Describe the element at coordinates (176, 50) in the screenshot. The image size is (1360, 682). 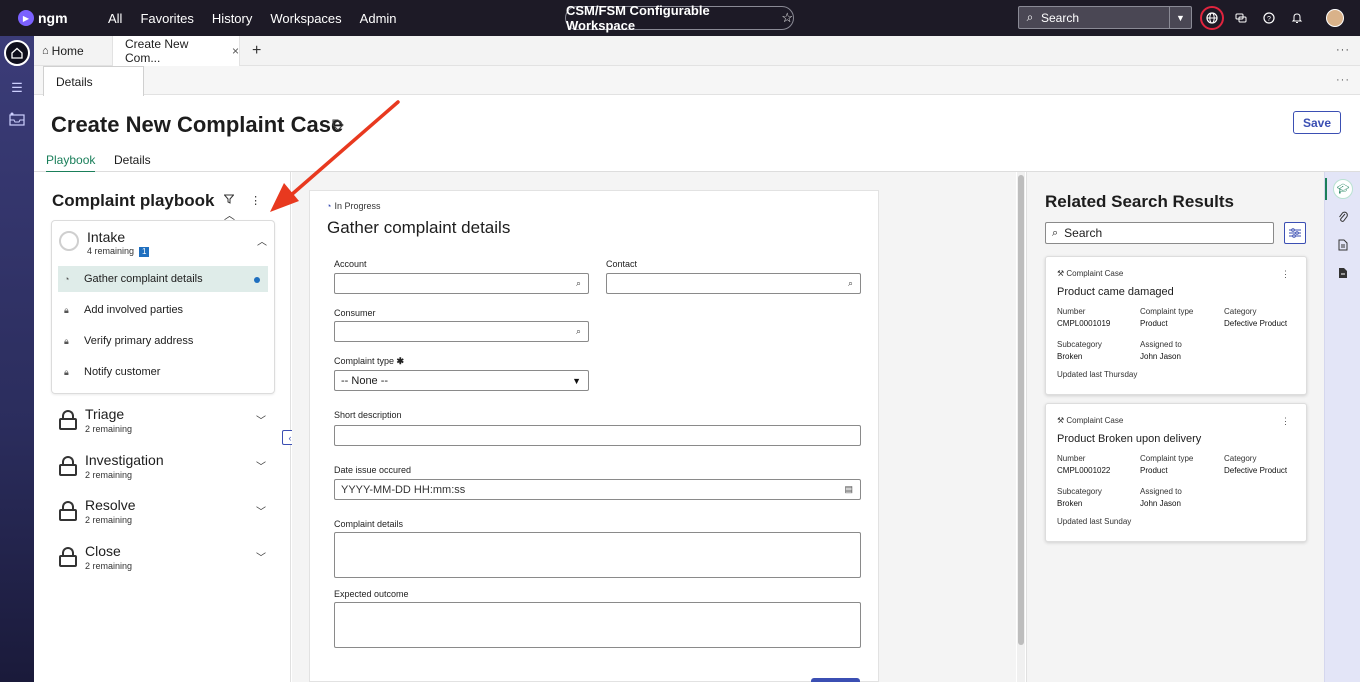
I see `tab-create-new-complaint: Create New Com... ×` at that location.